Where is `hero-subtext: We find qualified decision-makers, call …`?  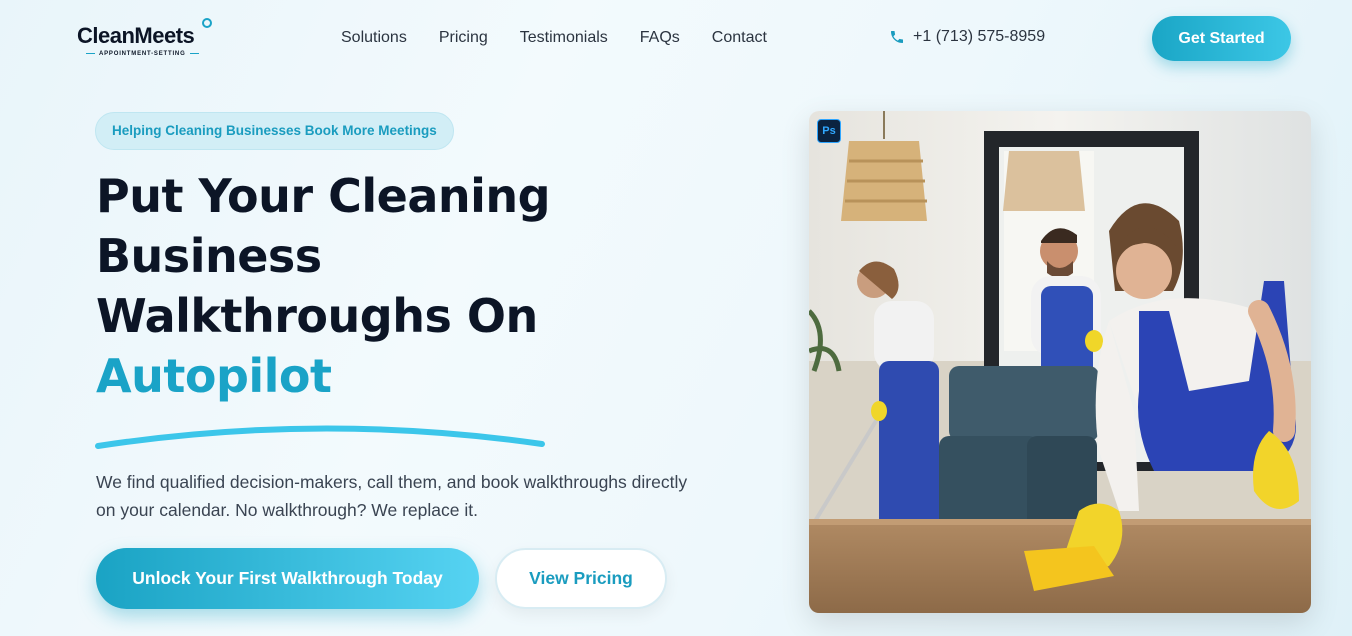 hero-subtext: We find qualified decision-makers, call … is located at coordinates (392, 496).